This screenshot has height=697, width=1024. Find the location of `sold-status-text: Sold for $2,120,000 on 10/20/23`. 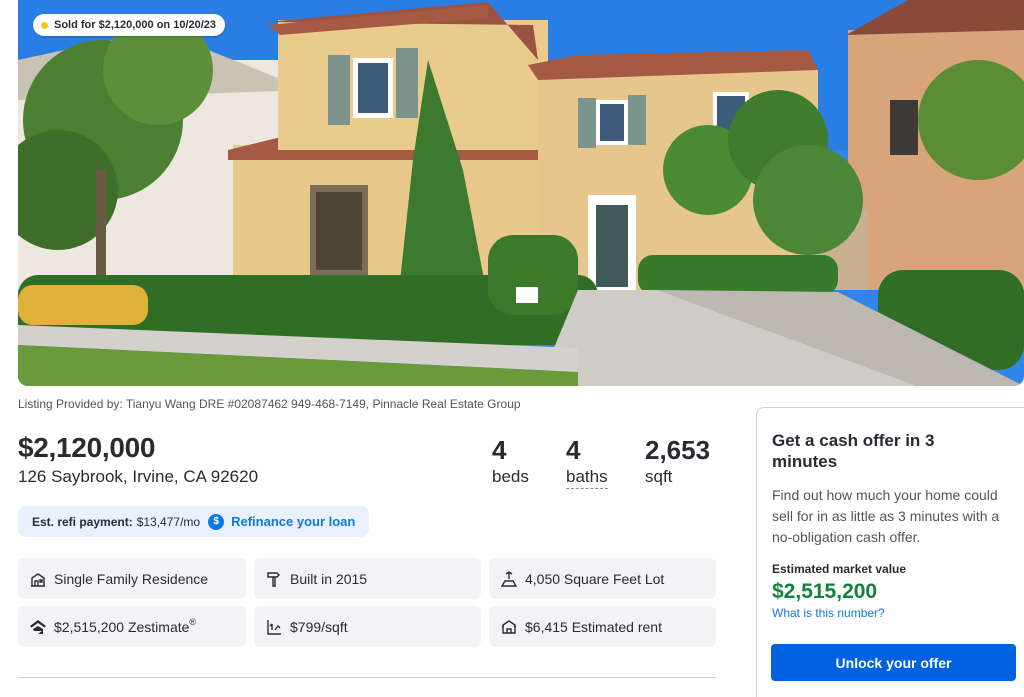

sold-status-text: Sold for $2,120,000 on 10/20/23 is located at coordinates (135, 25).